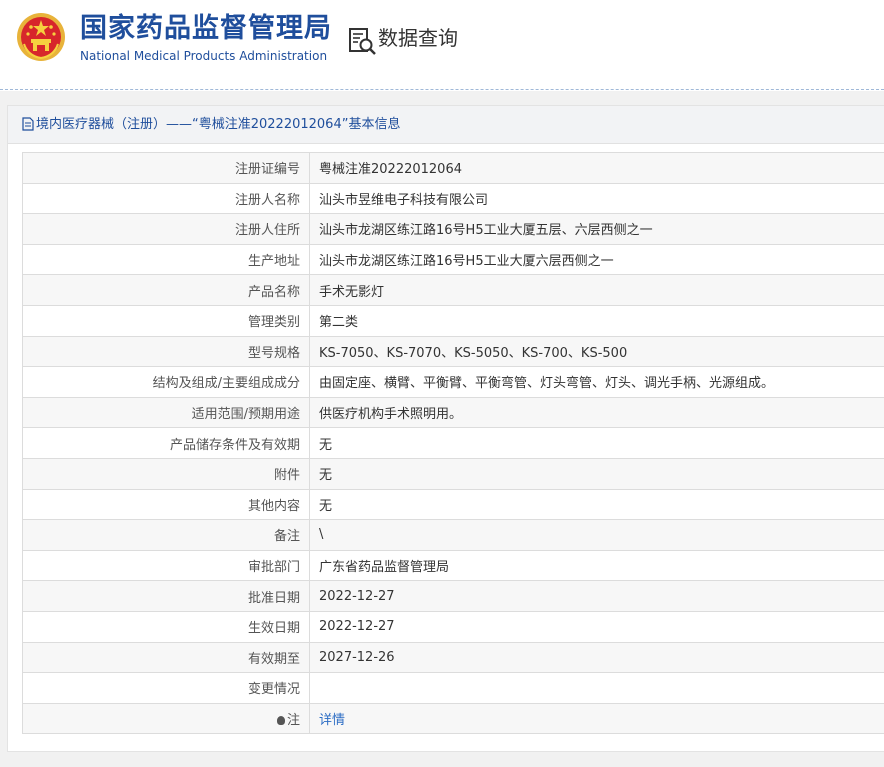  I want to click on row-label: 管理类别, so click(166, 320).